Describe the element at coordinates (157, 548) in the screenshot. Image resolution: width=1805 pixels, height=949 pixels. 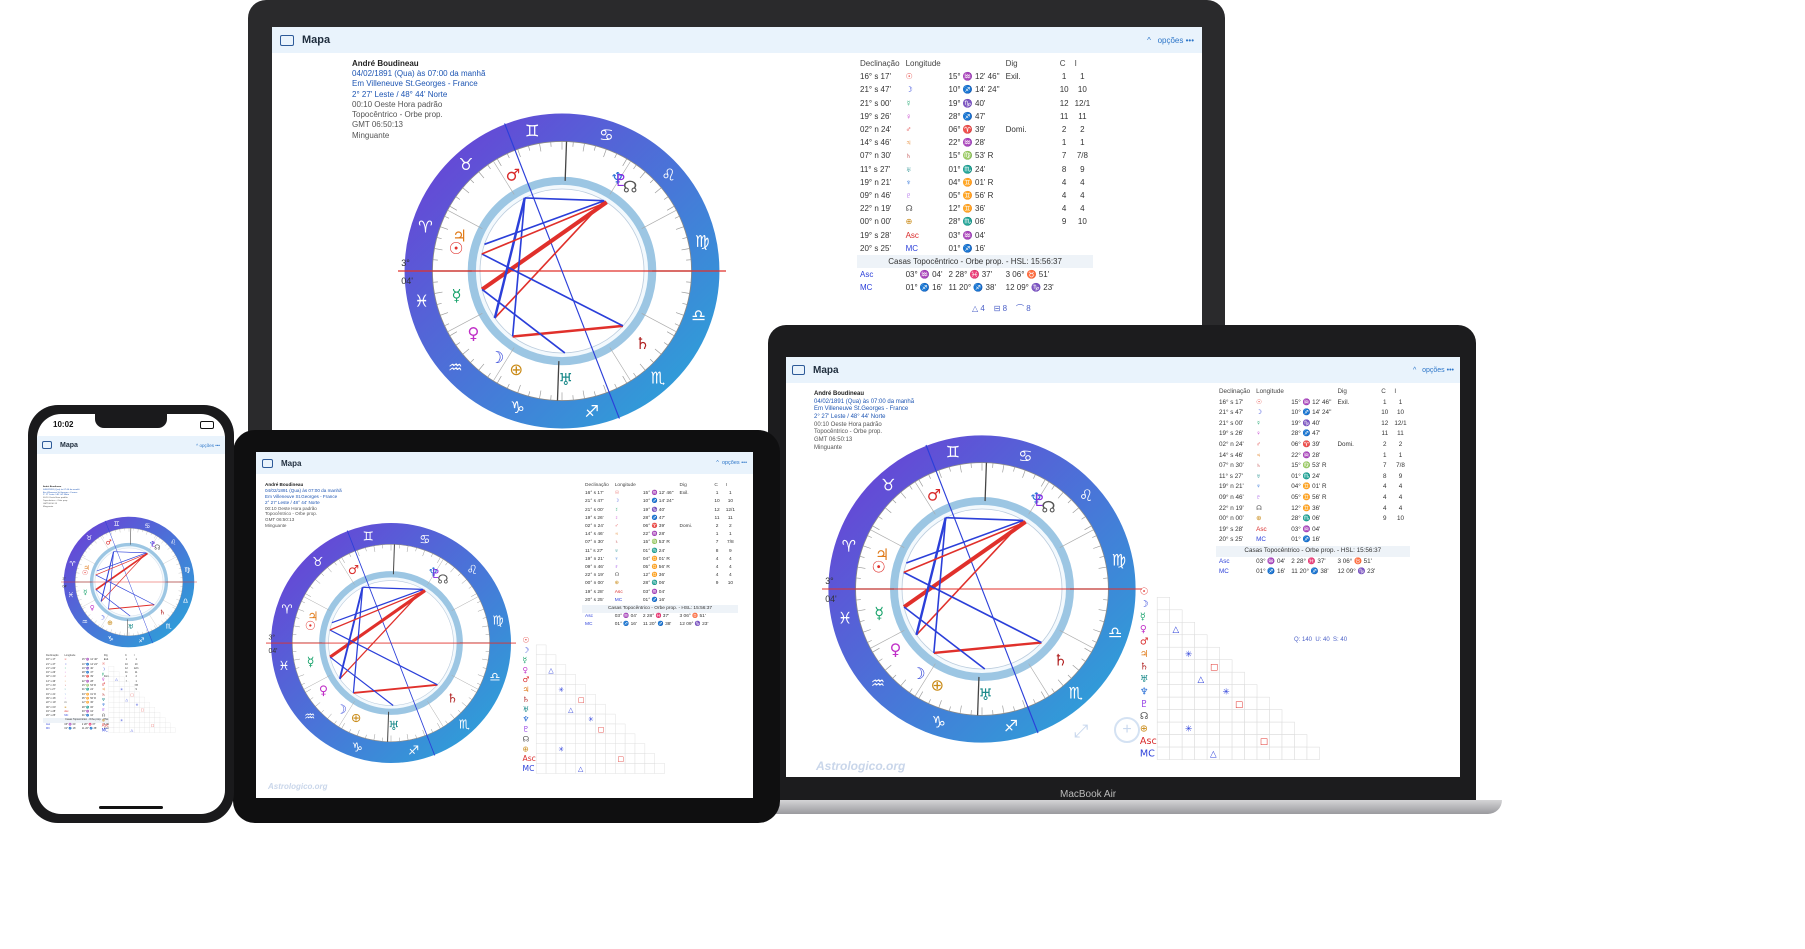
I see `planet-glyph: ☊` at that location.